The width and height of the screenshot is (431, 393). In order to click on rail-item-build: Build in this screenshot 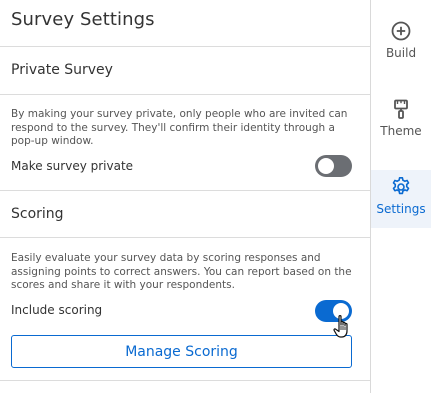, I will do `click(401, 45)`.